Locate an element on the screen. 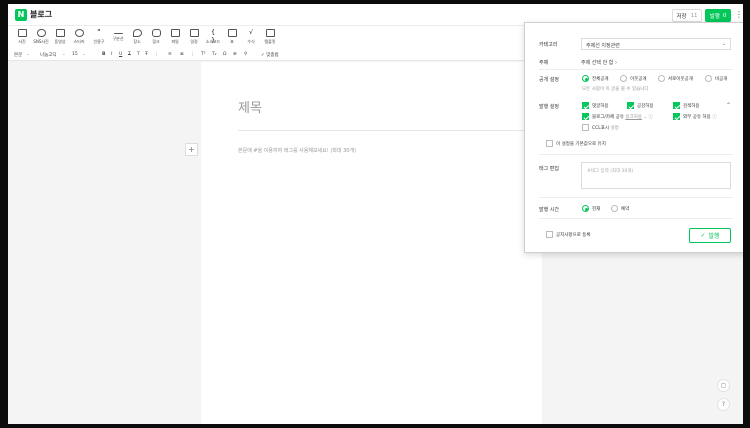 The height and width of the screenshot is (428, 750). title-input: 제목 is located at coordinates (250, 106).